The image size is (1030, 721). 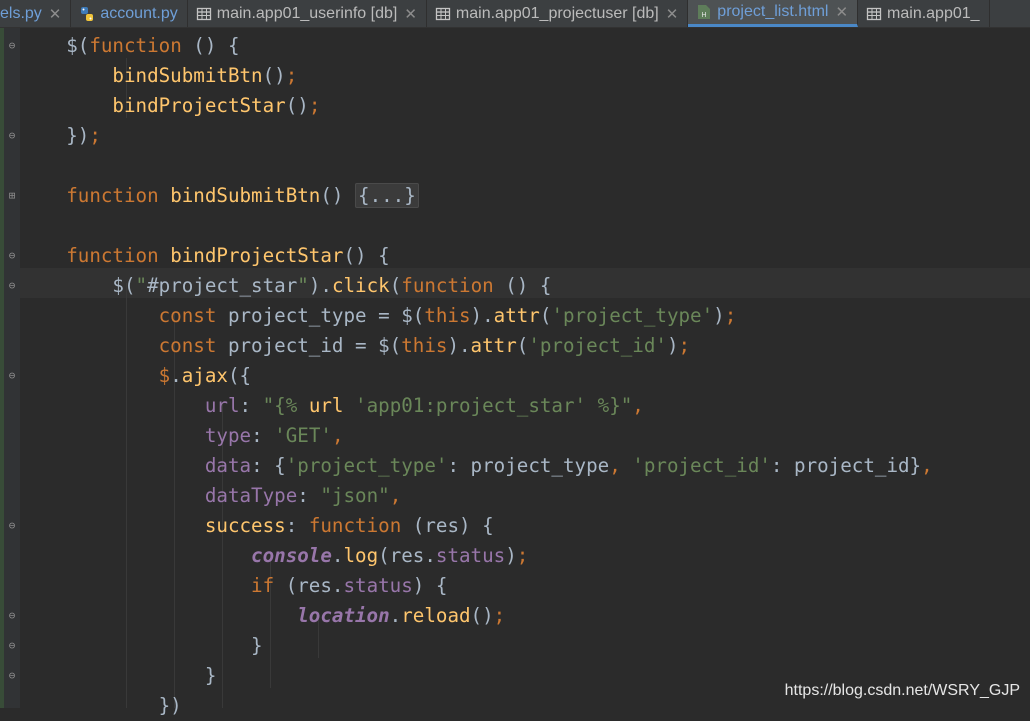 What do you see at coordinates (245, 525) in the screenshot?
I see `code-token: success` at bounding box center [245, 525].